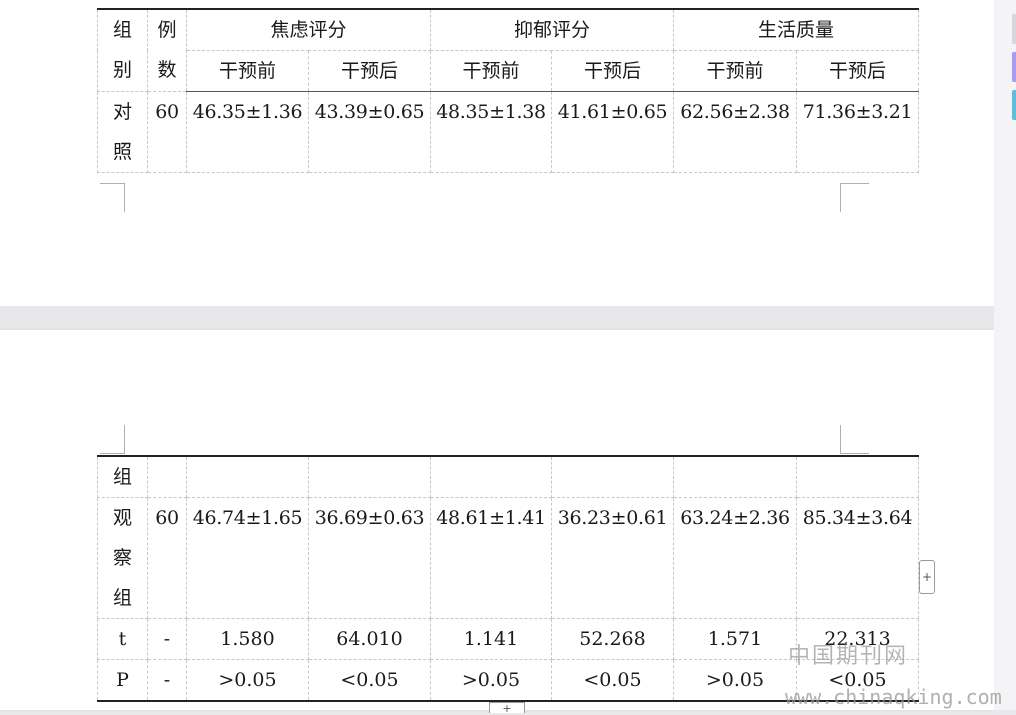 The height and width of the screenshot is (715, 1016). Describe the element at coordinates (167, 50) in the screenshot. I see `header-count: 例 数` at that location.